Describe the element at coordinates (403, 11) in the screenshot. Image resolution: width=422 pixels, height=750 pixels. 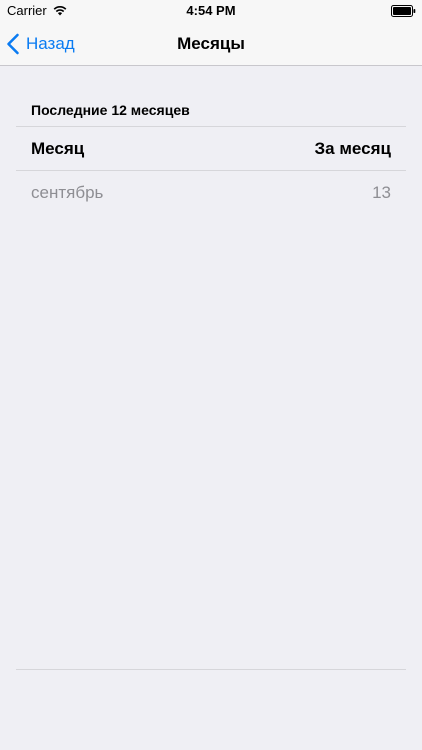
I see `battery-icon` at that location.